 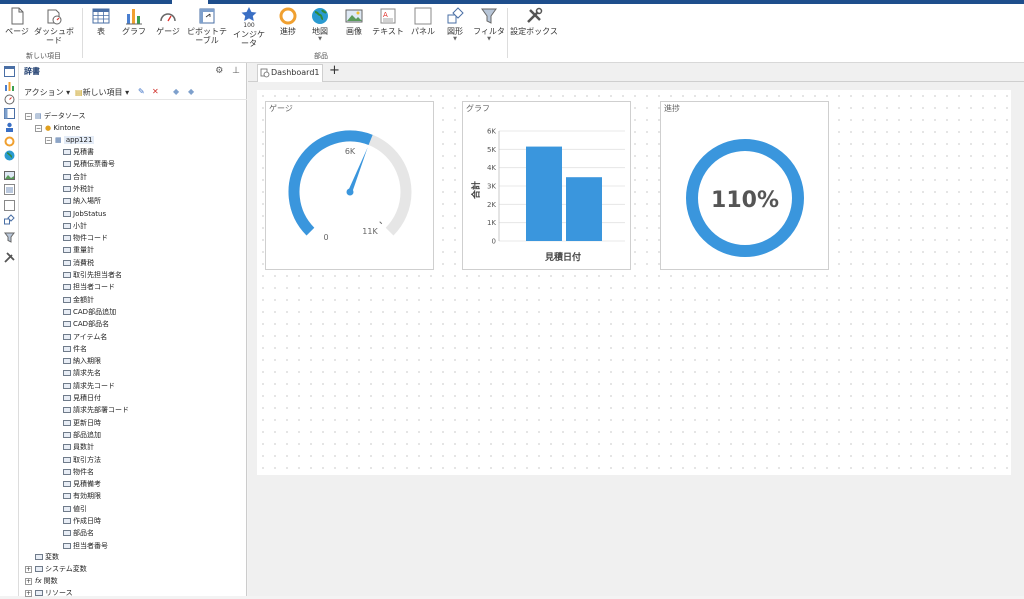 What do you see at coordinates (9, 237) in the screenshot?
I see `filter-funnel-icon` at bounding box center [9, 237].